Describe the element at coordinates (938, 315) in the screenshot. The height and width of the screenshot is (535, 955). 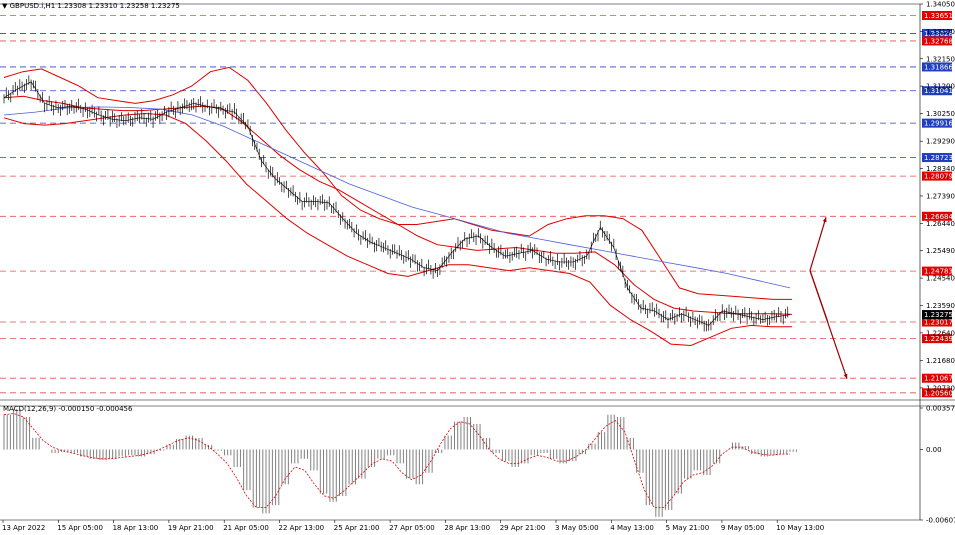
I see `current-price-label: 1.23275` at that location.